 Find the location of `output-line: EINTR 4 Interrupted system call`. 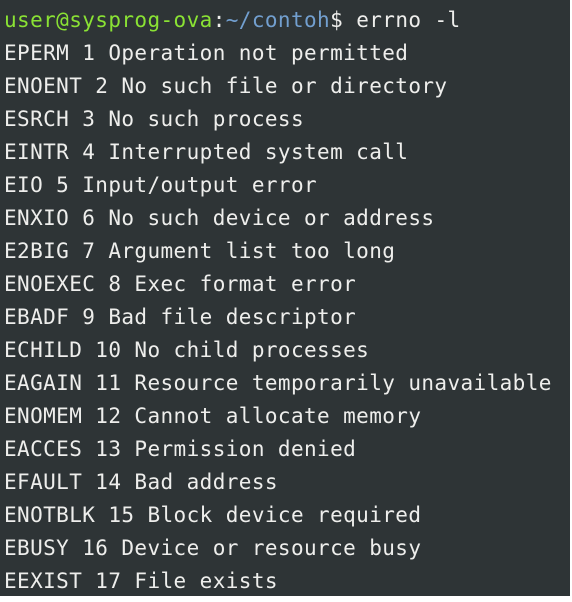

output-line: EINTR 4 Interrupted system call is located at coordinates (206, 152).